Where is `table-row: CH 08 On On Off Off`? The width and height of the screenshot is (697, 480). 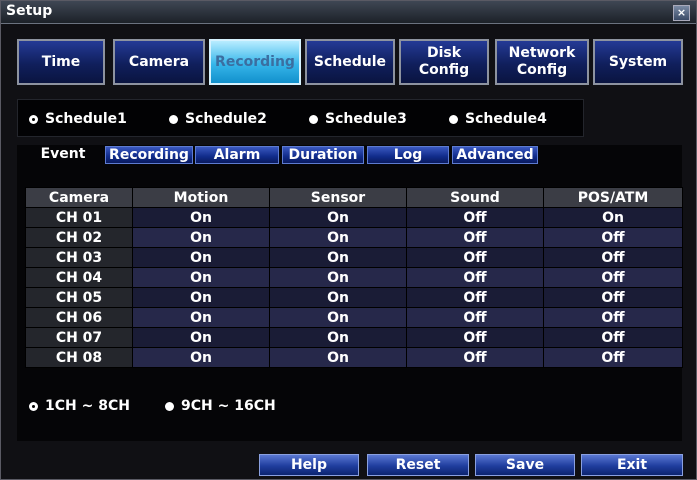
table-row: CH 08 On On Off Off is located at coordinates (354, 357).